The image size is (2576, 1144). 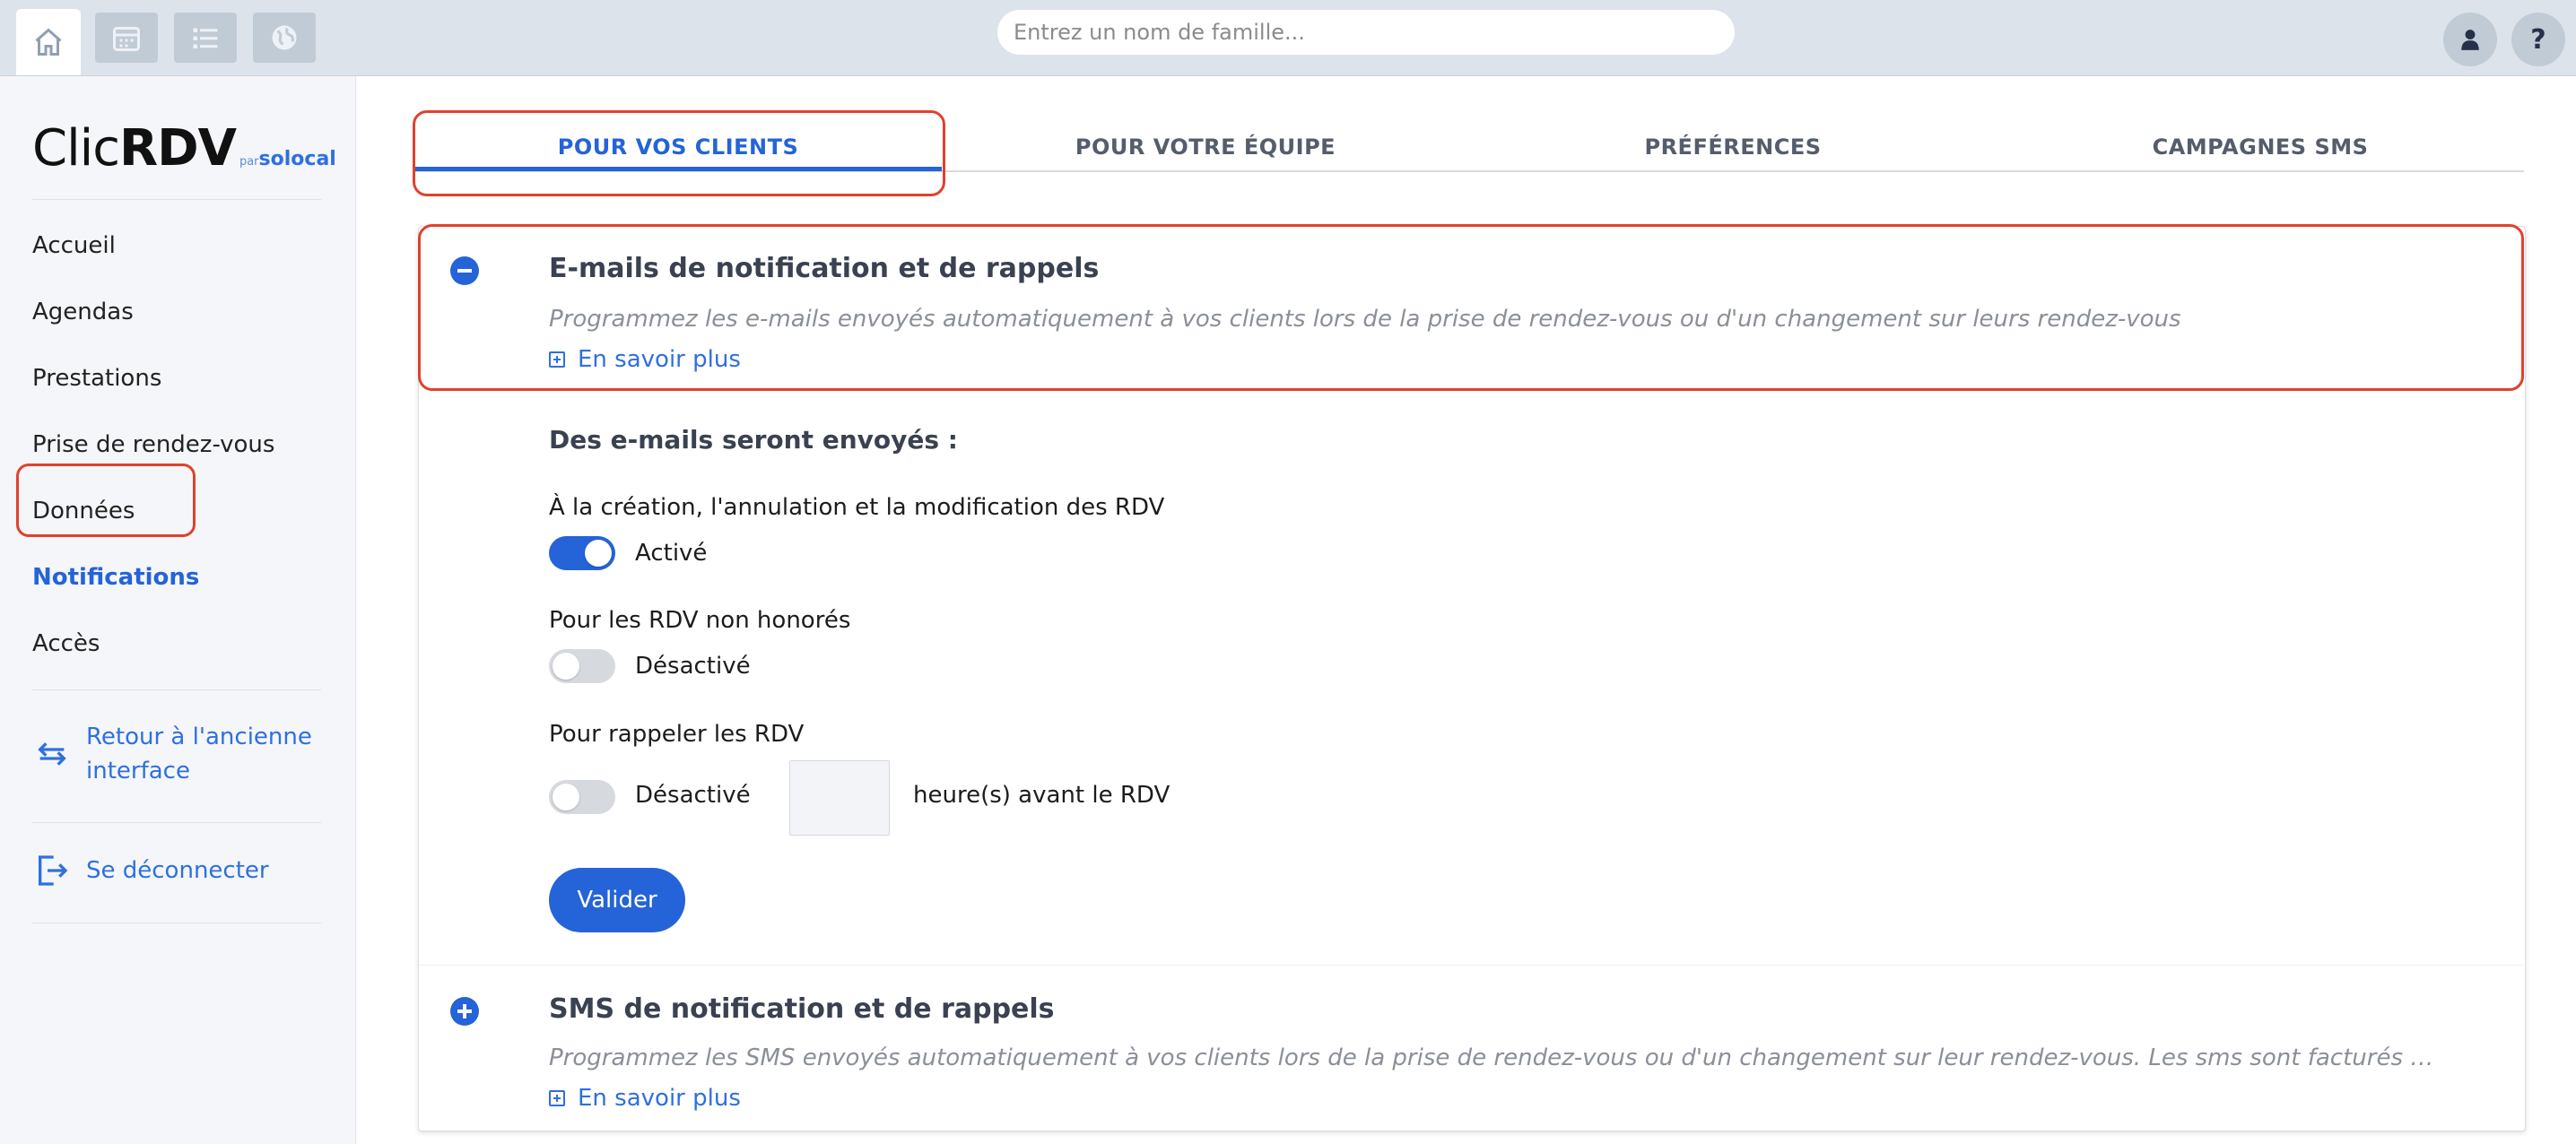 What do you see at coordinates (83, 312) in the screenshot?
I see `sidebar-item-agendas: Agendas` at bounding box center [83, 312].